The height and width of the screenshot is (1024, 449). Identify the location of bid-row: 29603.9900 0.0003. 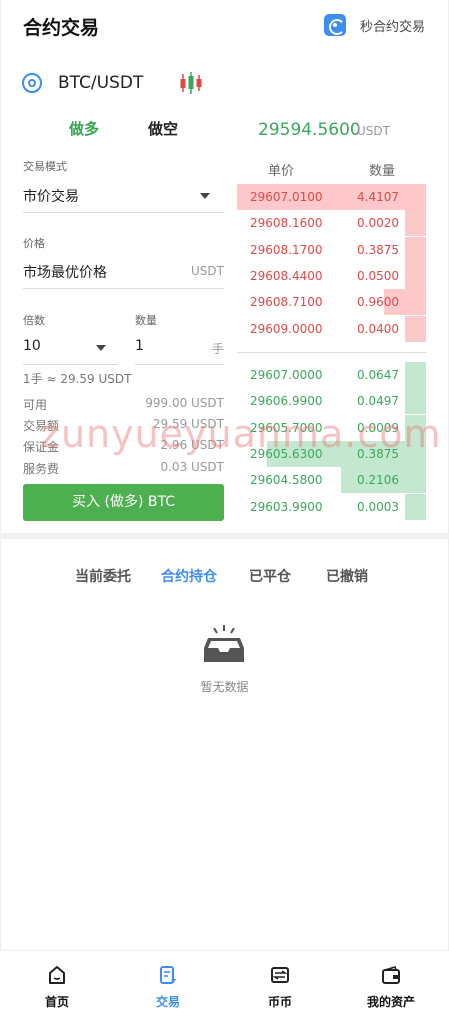
(331, 506).